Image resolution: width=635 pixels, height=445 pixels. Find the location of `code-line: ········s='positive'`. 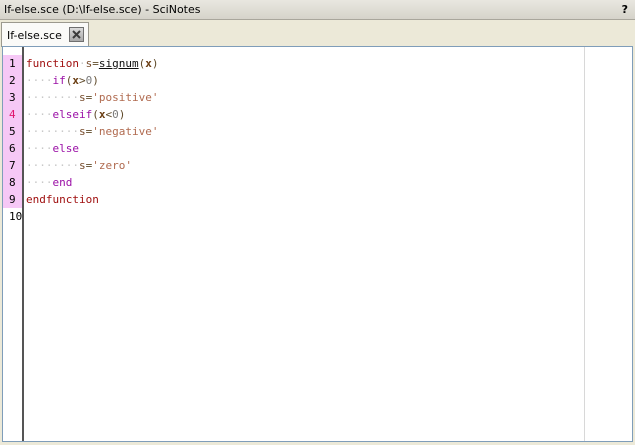

code-line: ········s='positive' is located at coordinates (92, 97).